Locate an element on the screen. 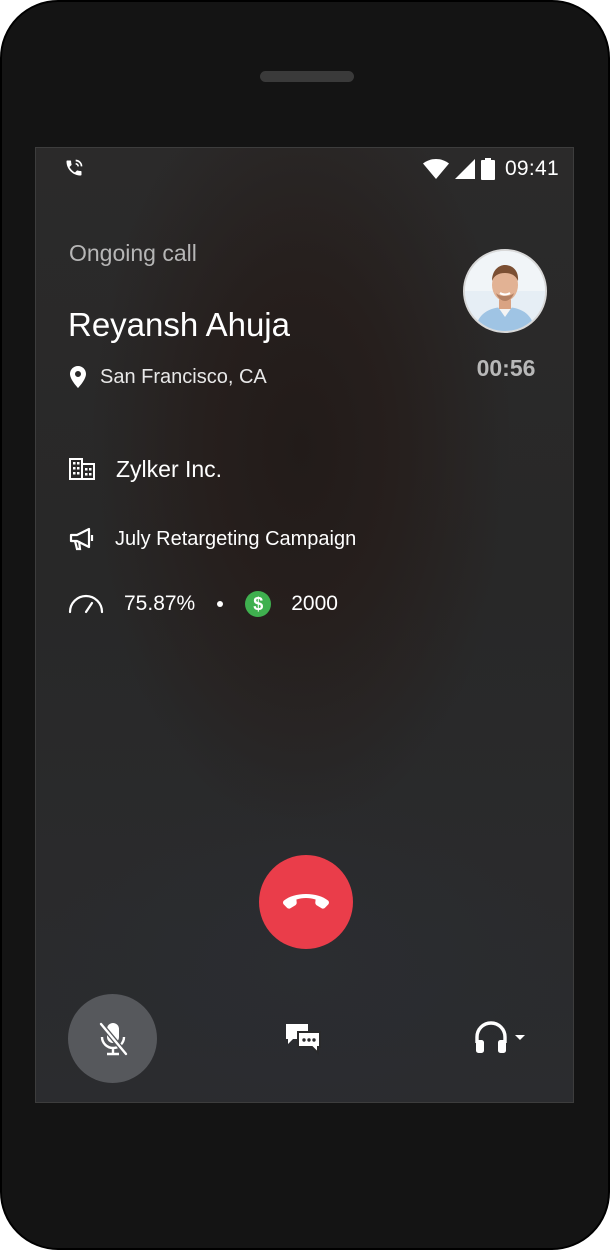 This screenshot has height=1250, width=610. mic-off-icon is located at coordinates (113, 1038).